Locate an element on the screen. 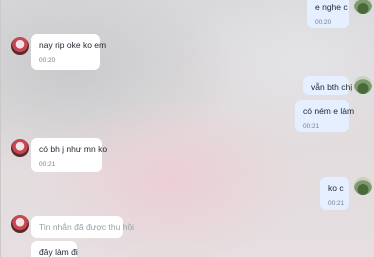 The width and height of the screenshot is (374, 257). message-bubble-incoming: đây làm đi is located at coordinates (54, 249).